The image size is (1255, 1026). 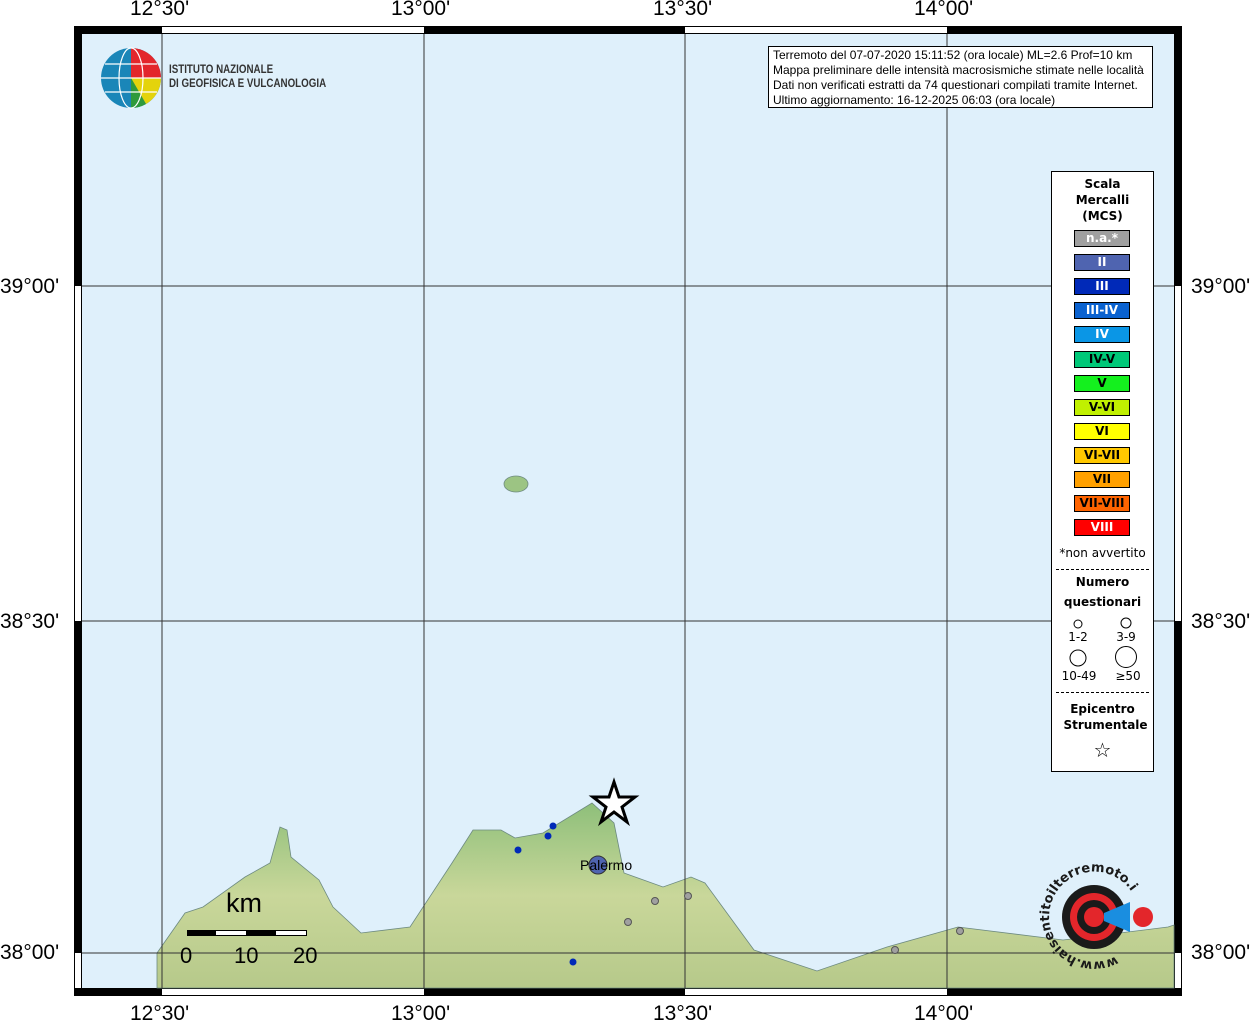 I want to click on lat-label-right: 38°30', so click(x=1221, y=621).